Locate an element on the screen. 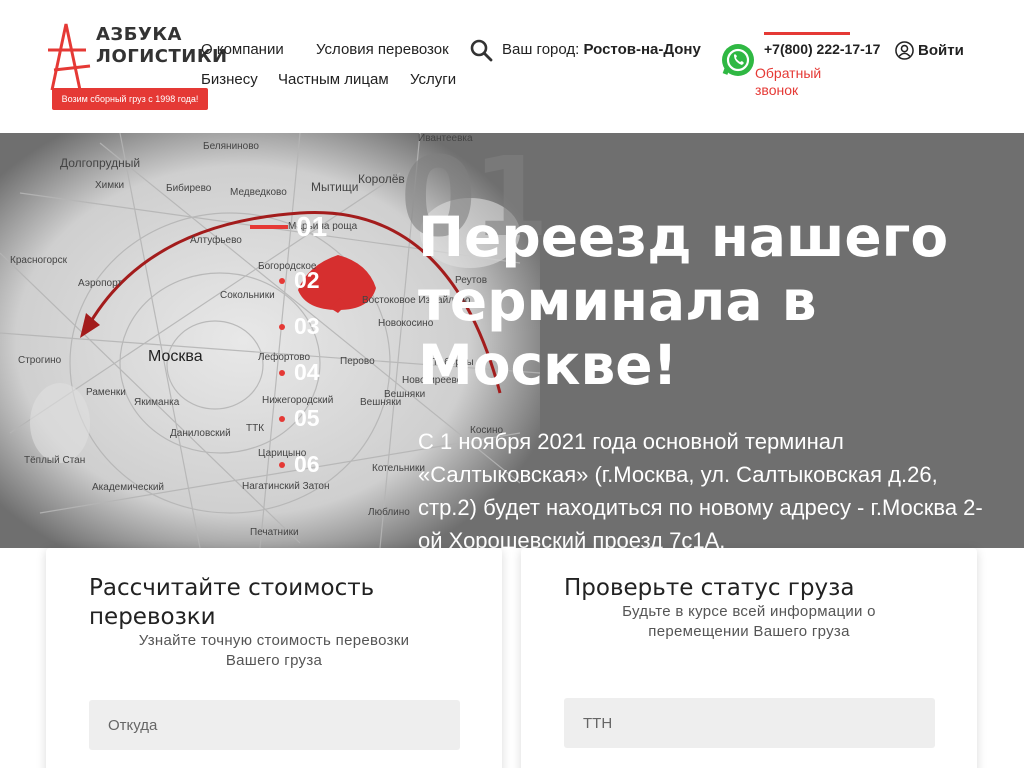 The height and width of the screenshot is (768, 1024). phone-accent-bar is located at coordinates (807, 33).